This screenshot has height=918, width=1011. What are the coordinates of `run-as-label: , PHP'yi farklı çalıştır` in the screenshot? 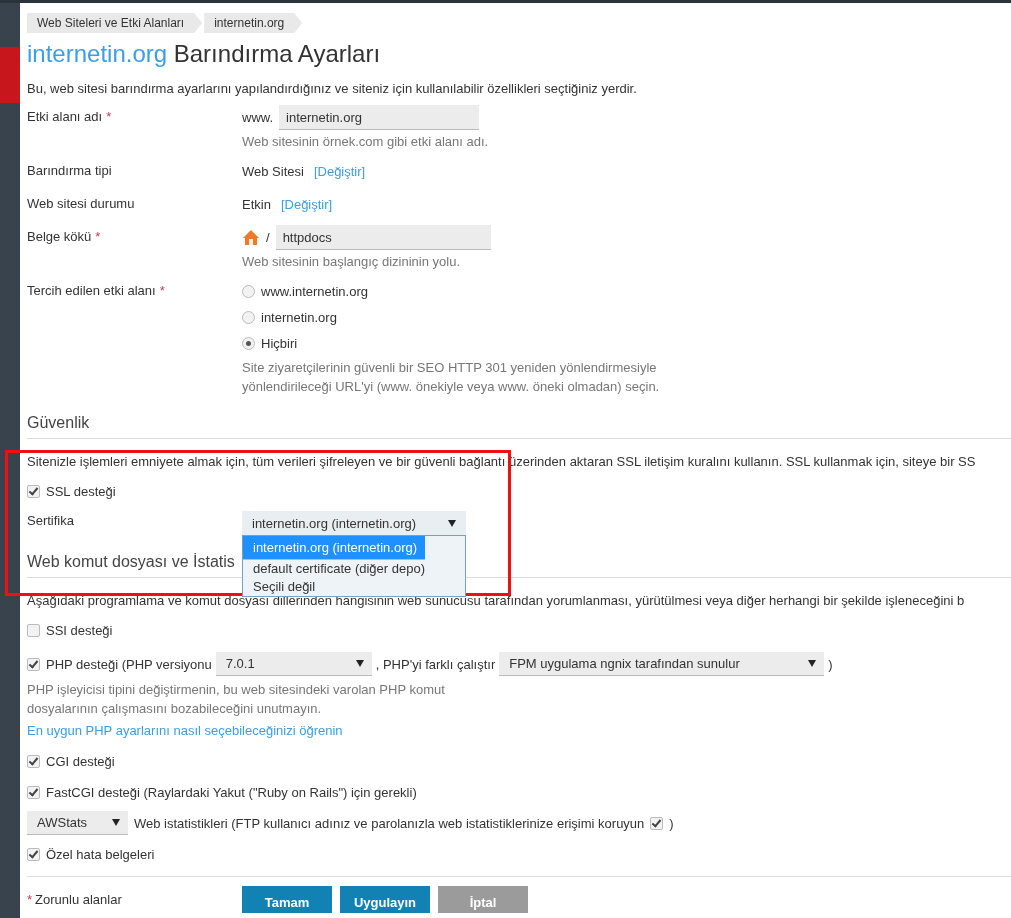 It's located at (435, 664).